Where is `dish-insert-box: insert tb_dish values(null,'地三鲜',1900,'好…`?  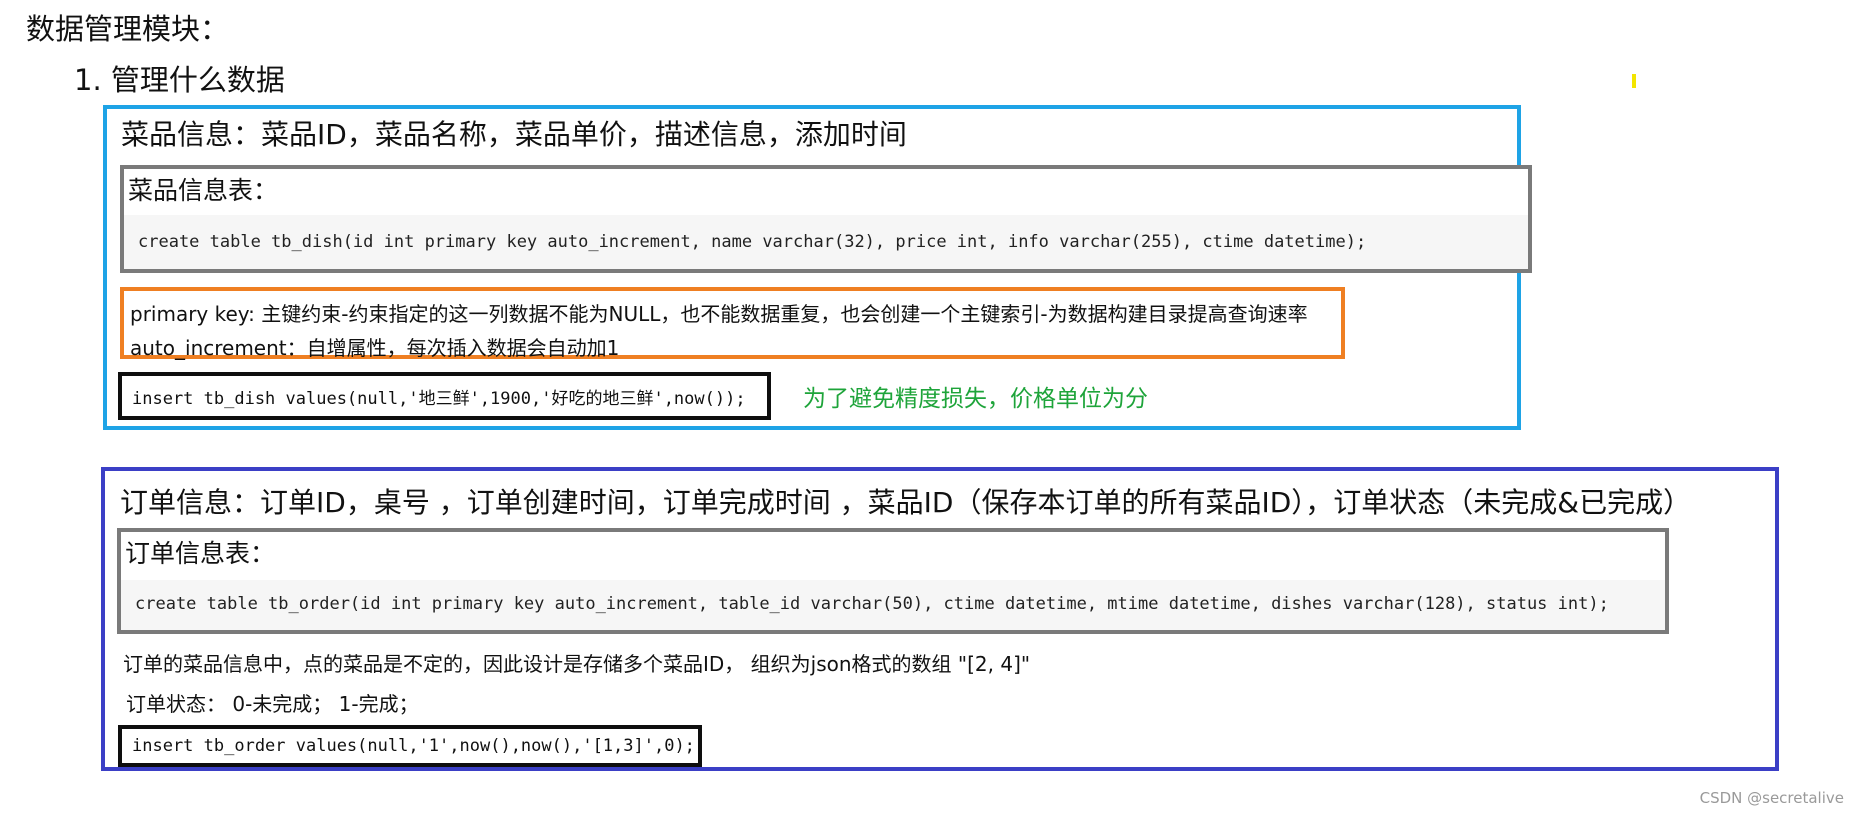
dish-insert-box: insert tb_dish values(null,'地三鲜',1900,'好… is located at coordinates (444, 396).